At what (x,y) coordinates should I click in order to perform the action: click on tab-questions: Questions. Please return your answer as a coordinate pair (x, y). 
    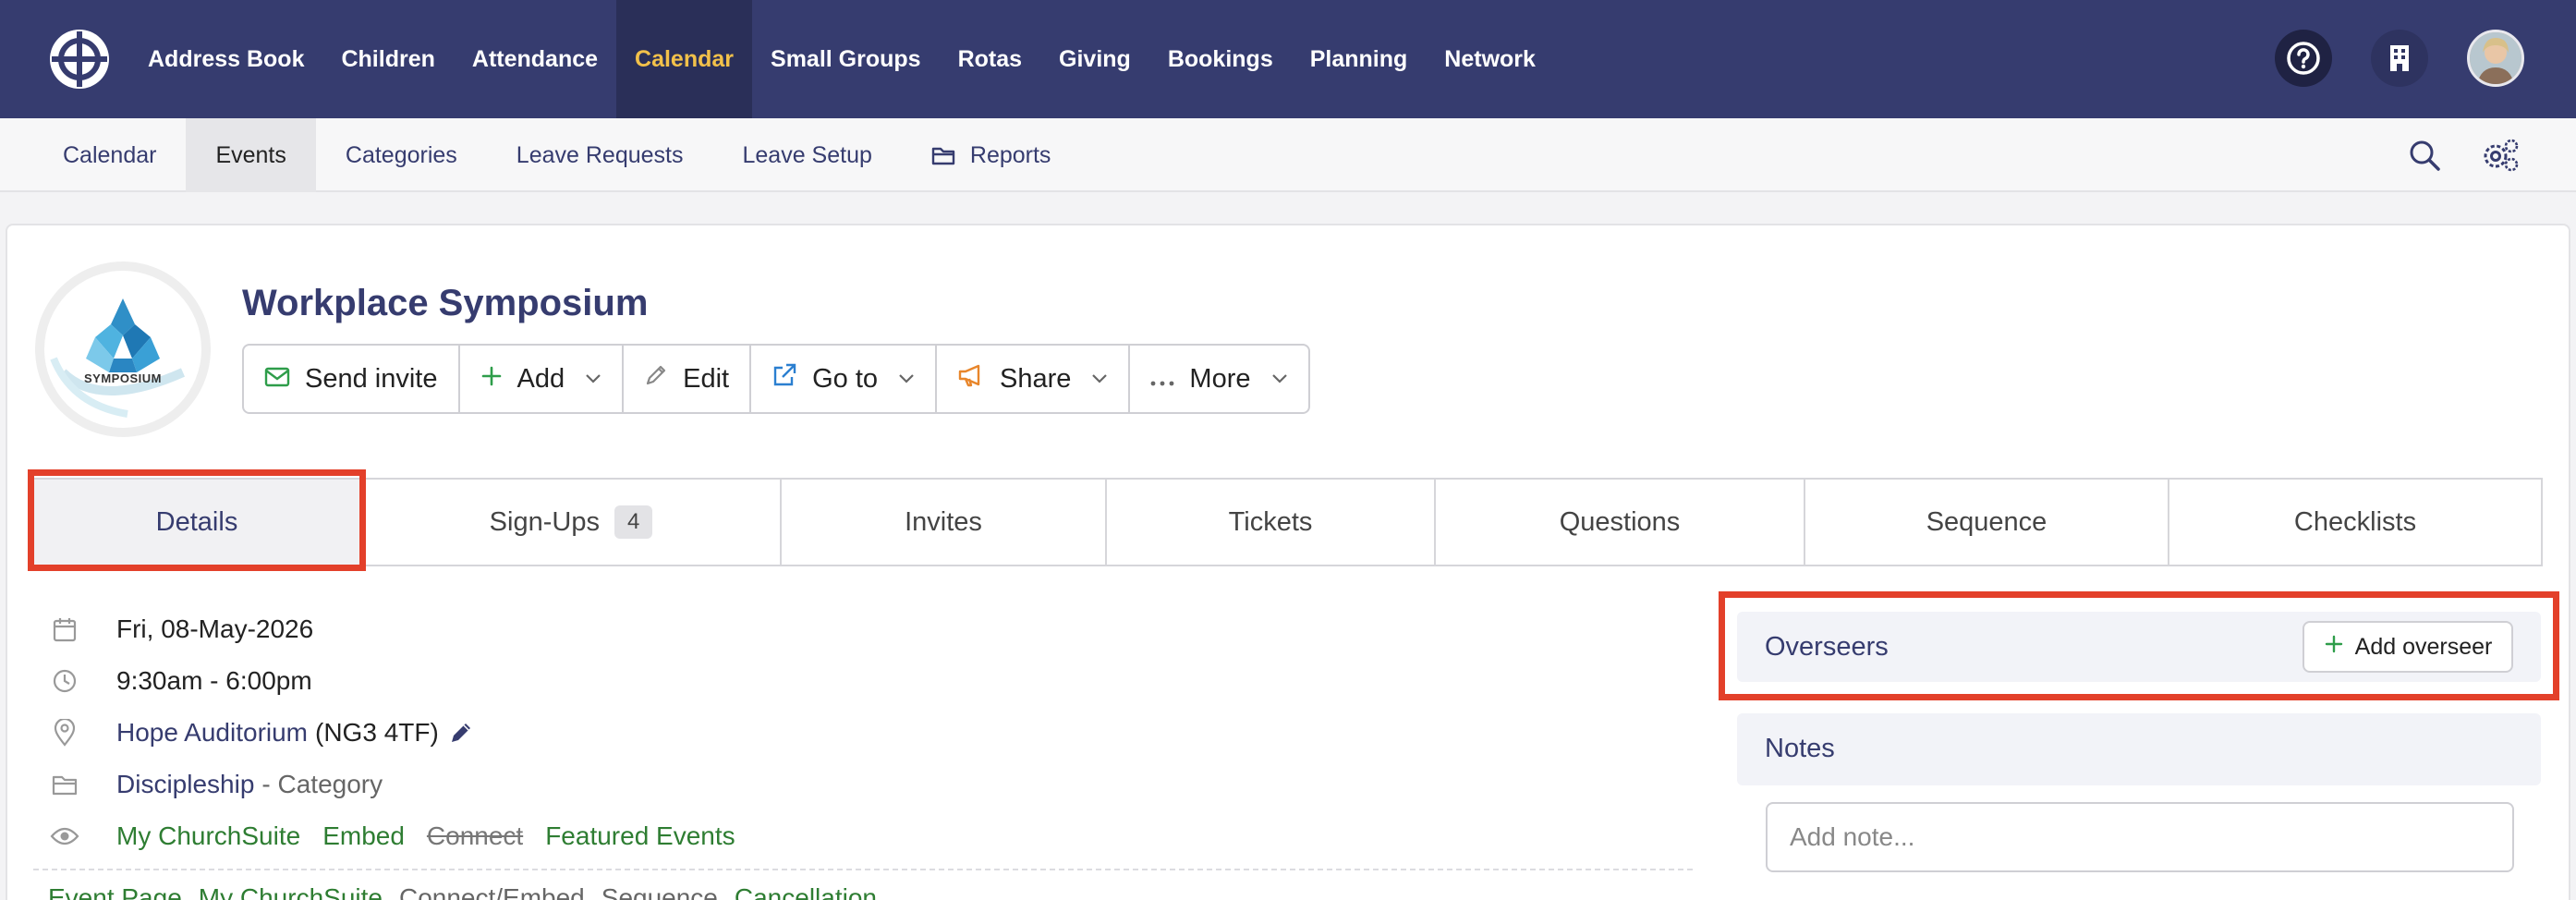
    Looking at the image, I should click on (1620, 522).